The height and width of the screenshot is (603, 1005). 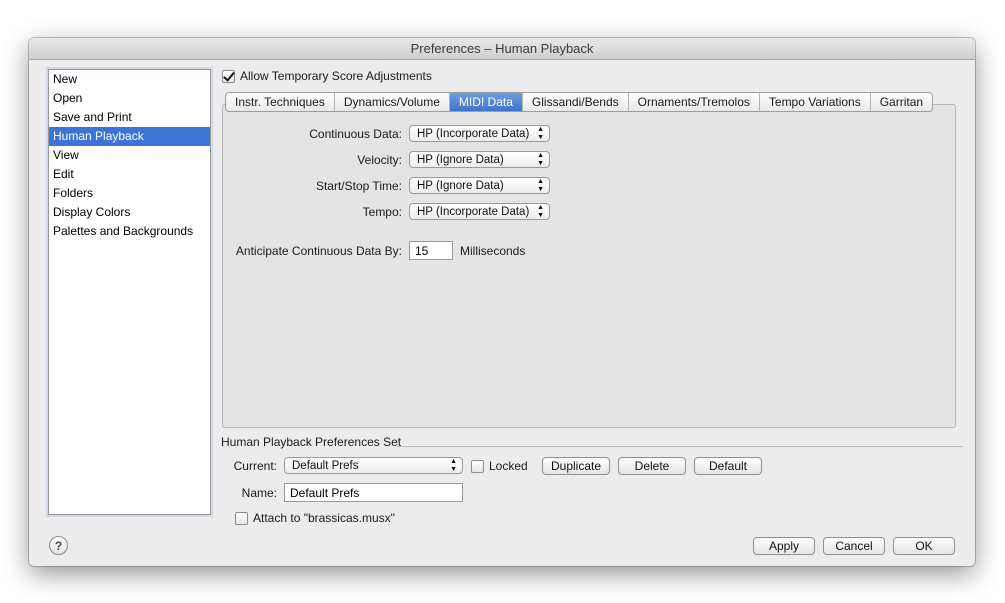 What do you see at coordinates (358, 186) in the screenshot?
I see `start-stop-time-label: Start/Stop Time:` at bounding box center [358, 186].